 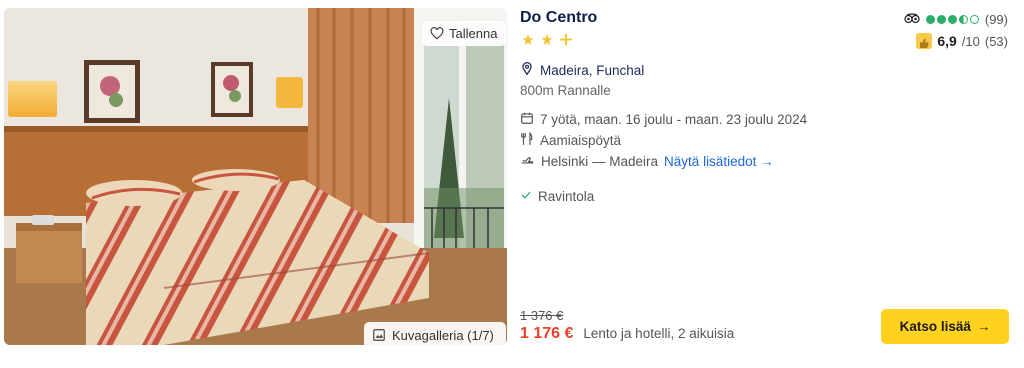 I want to click on hotel-name: Do Centro, so click(x=558, y=18).